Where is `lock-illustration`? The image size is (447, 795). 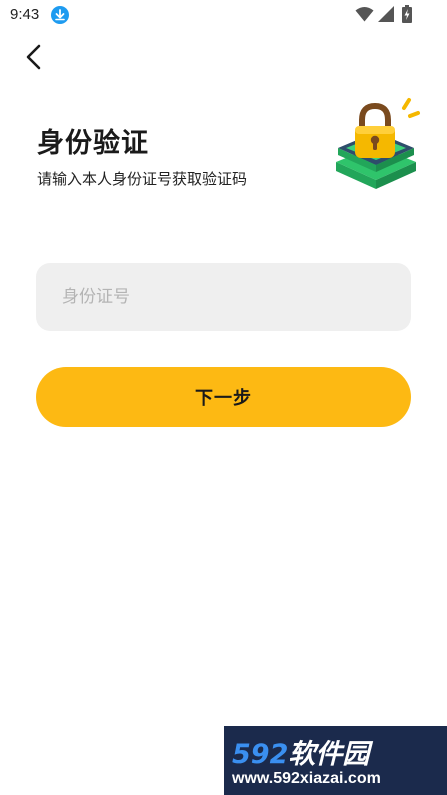
lock-illustration is located at coordinates (378, 143).